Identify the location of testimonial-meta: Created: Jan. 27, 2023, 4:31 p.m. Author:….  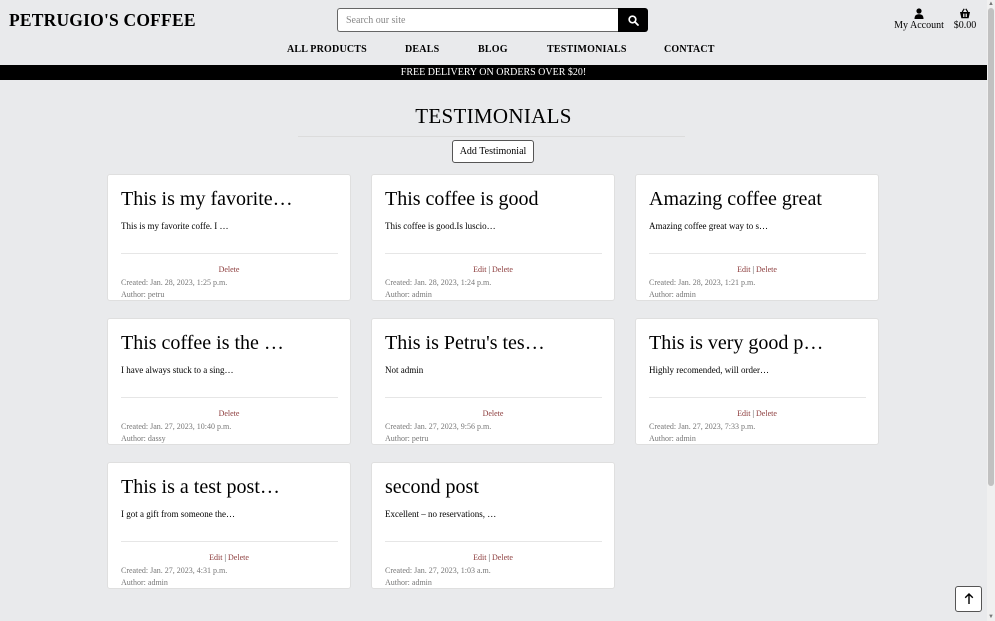
(174, 577).